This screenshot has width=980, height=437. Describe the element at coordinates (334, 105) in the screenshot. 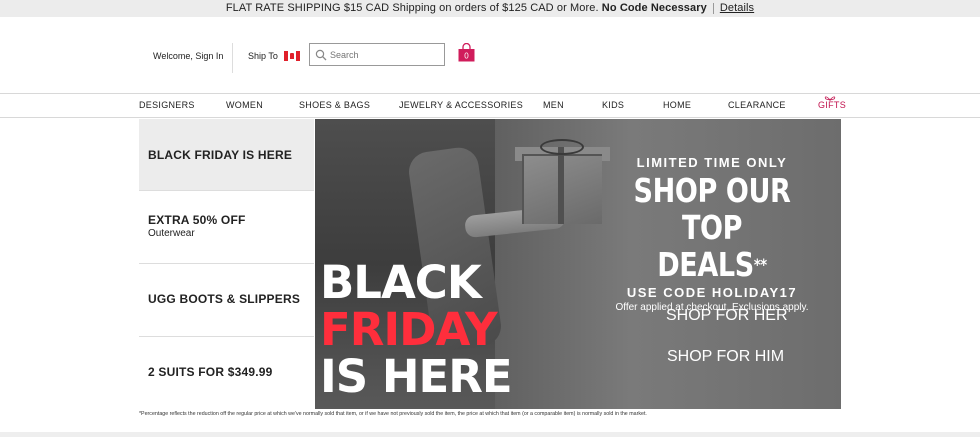

I see `nav-shoes-bags: SHOES & BAGS` at that location.